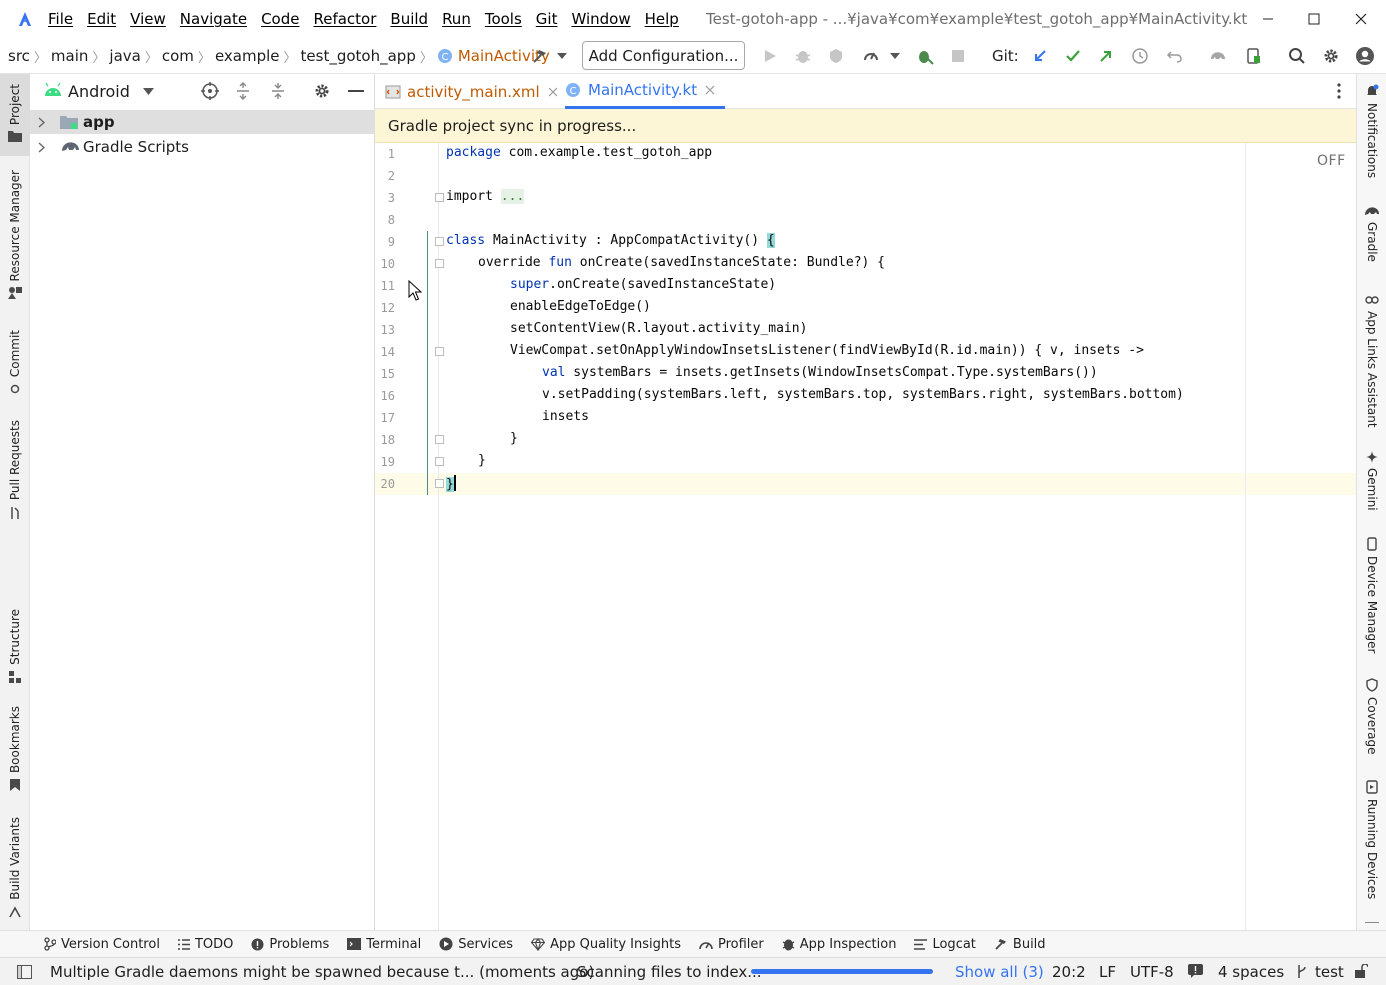 This screenshot has width=1386, height=985. What do you see at coordinates (643, 284) in the screenshot?
I see `code-line: super.onCreate(savedInstanceState)` at bounding box center [643, 284].